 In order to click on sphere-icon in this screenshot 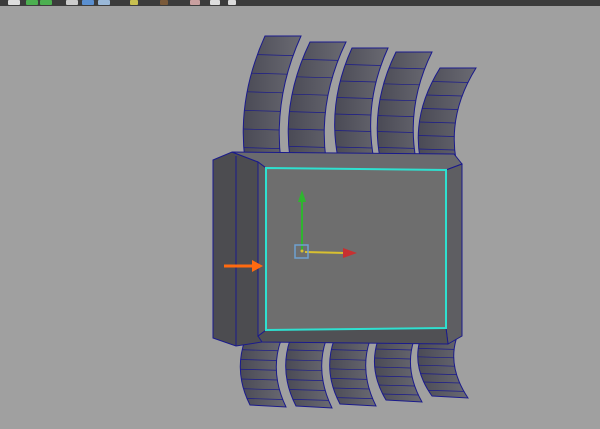, I will do `click(72, 2)`.